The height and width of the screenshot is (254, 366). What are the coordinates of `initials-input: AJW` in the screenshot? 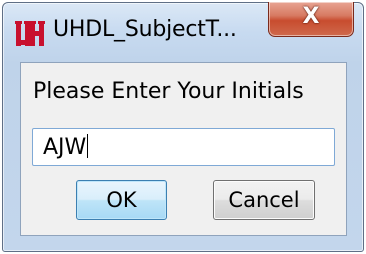 It's located at (183, 147).